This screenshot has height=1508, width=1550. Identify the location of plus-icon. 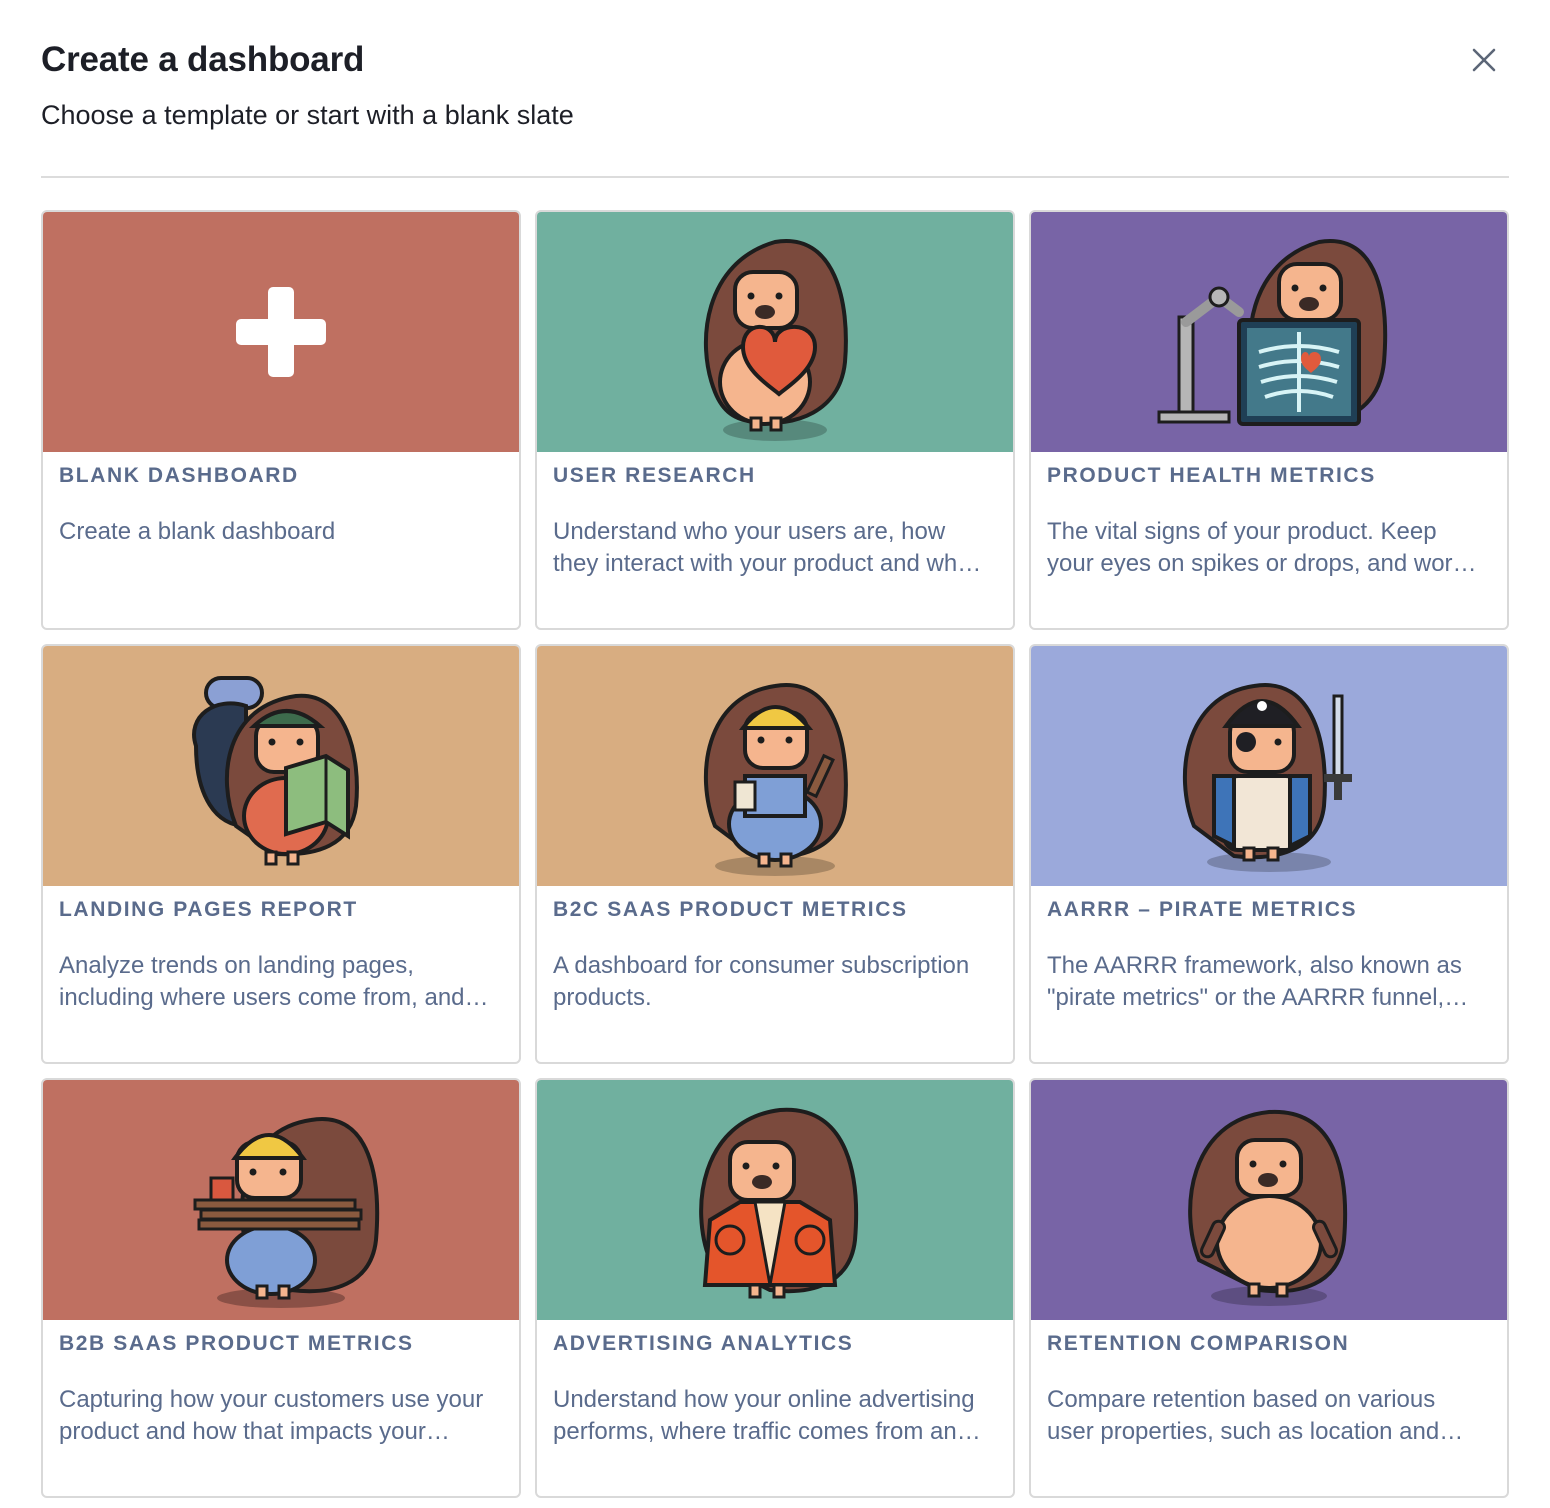
(281, 332).